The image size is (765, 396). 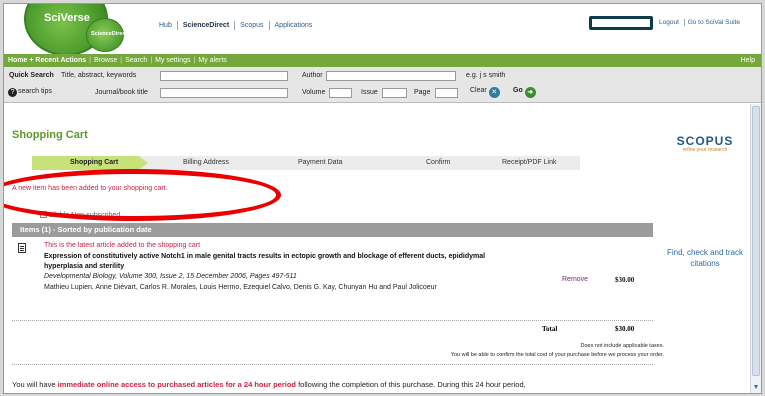 I want to click on help-link: Help, so click(x=748, y=60).